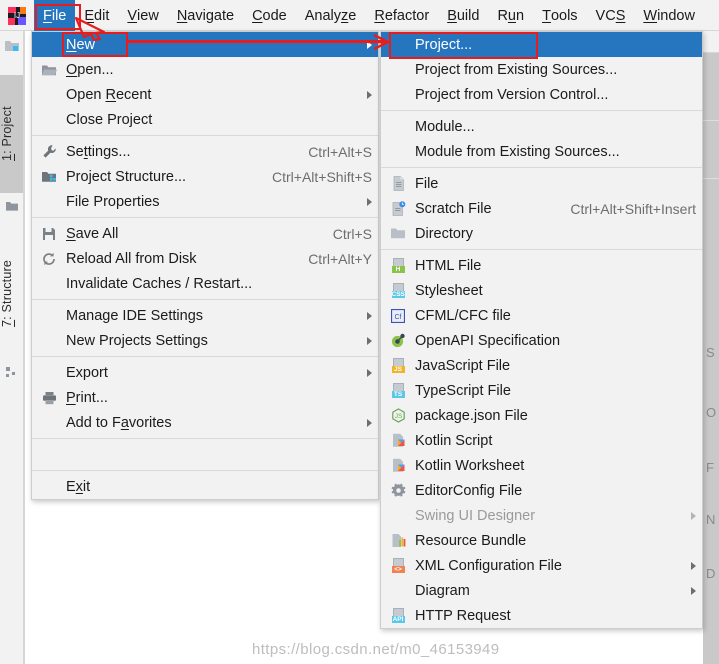 This screenshot has width=719, height=664. What do you see at coordinates (463, 615) in the screenshot?
I see `submenu-item-label: HTTP Request` at bounding box center [463, 615].